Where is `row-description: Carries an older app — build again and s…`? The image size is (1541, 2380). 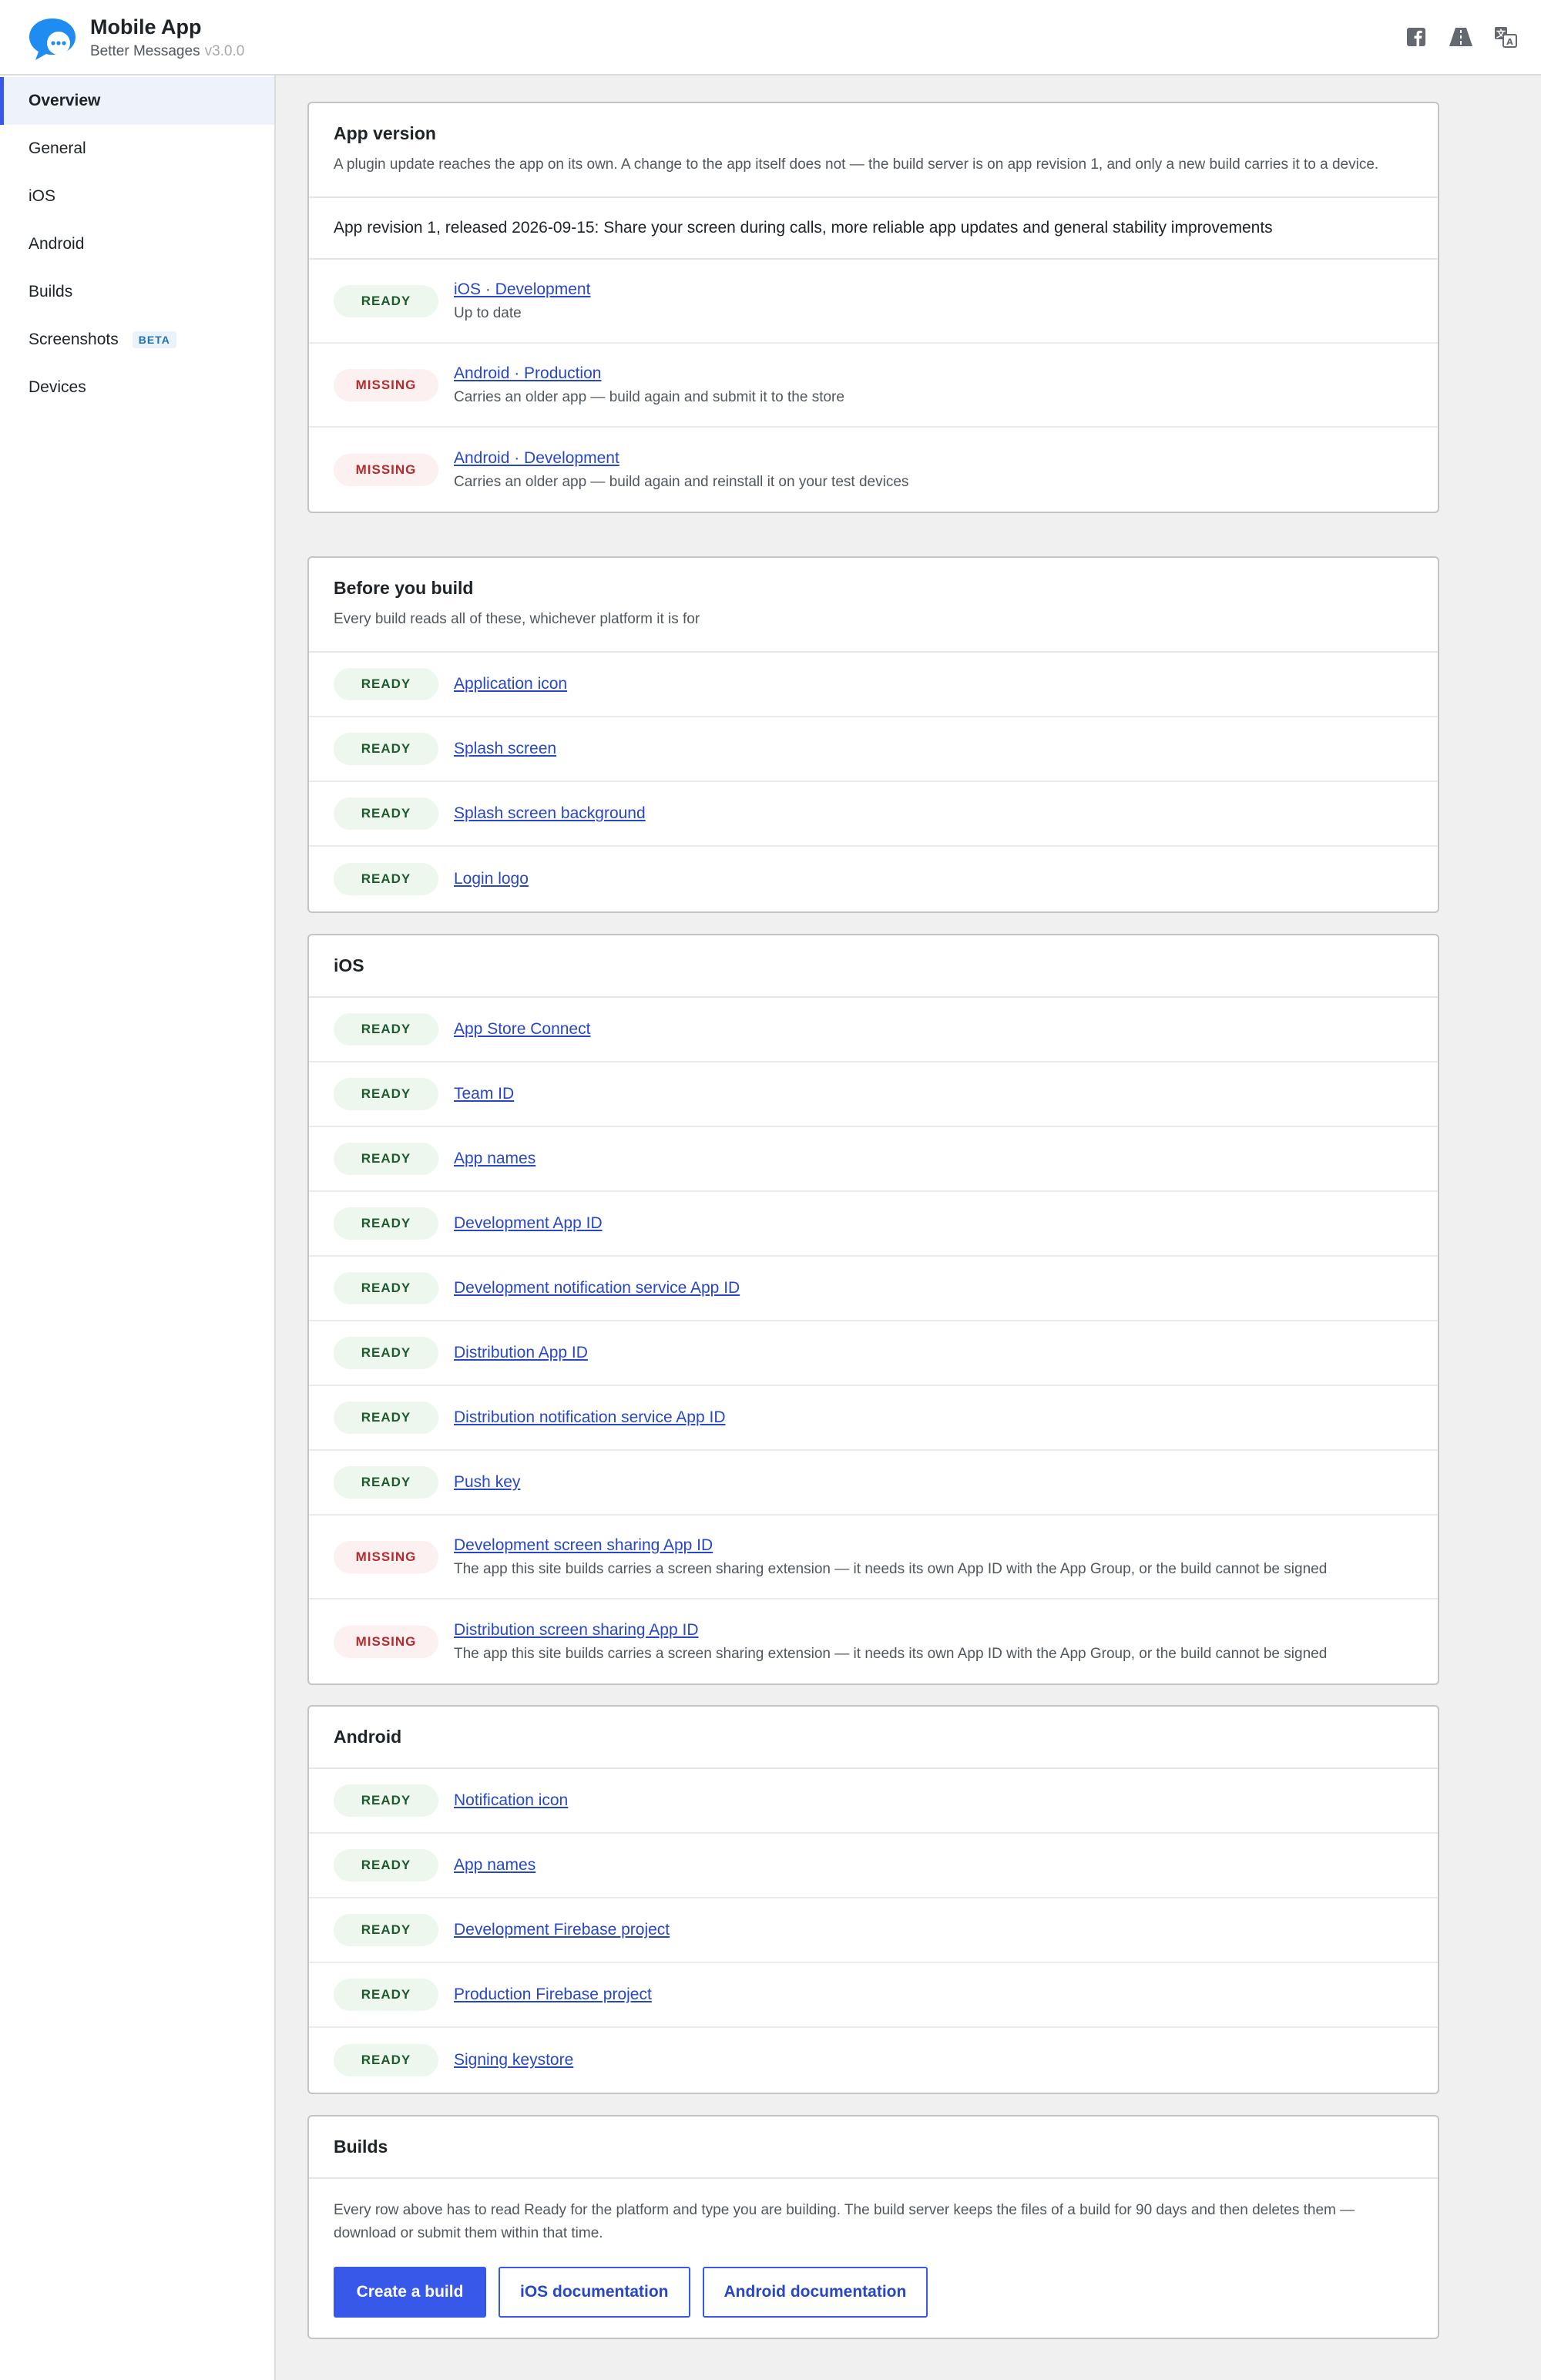 row-description: Carries an older app — build again and s… is located at coordinates (649, 397).